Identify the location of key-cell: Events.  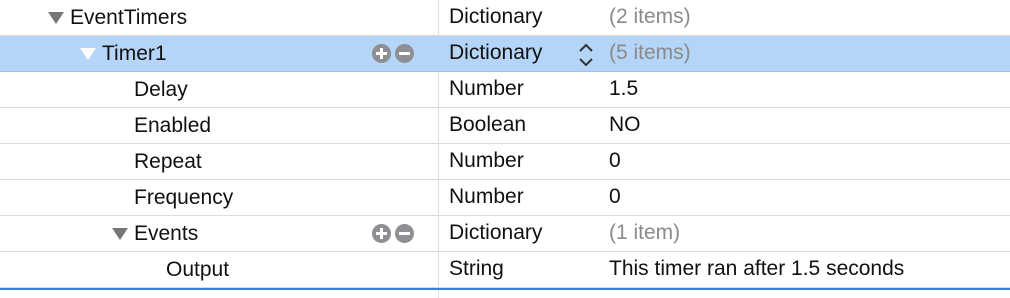
(155, 234).